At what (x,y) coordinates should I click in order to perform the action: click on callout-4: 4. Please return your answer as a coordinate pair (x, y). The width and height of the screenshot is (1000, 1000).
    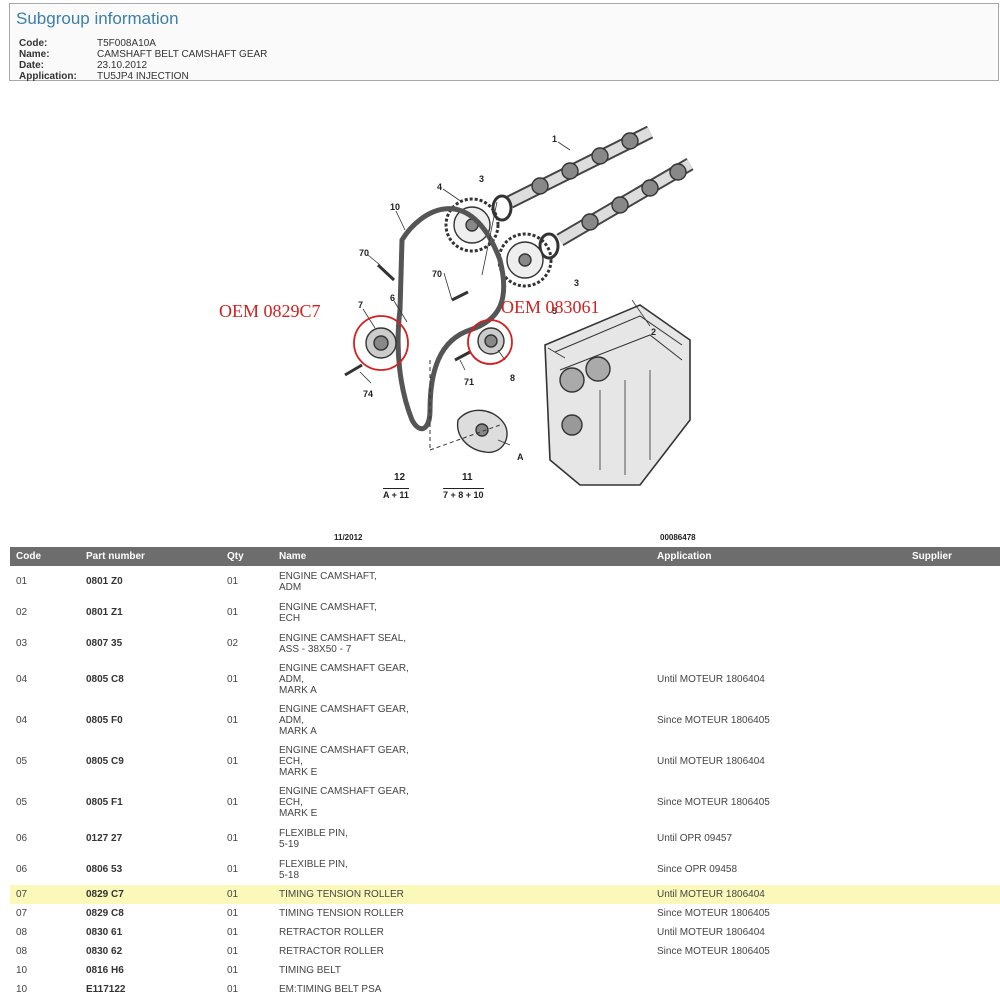
    Looking at the image, I should click on (439, 187).